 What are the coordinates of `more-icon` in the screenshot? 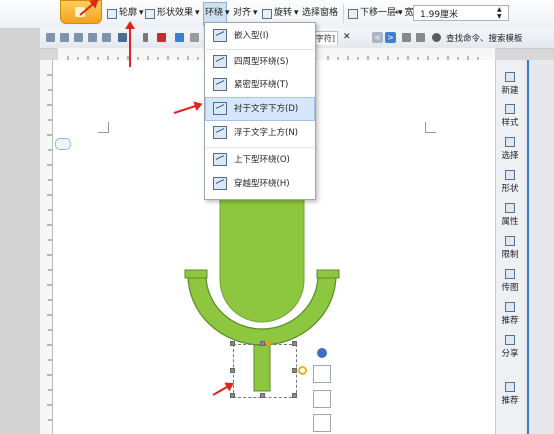 It's located at (194, 37).